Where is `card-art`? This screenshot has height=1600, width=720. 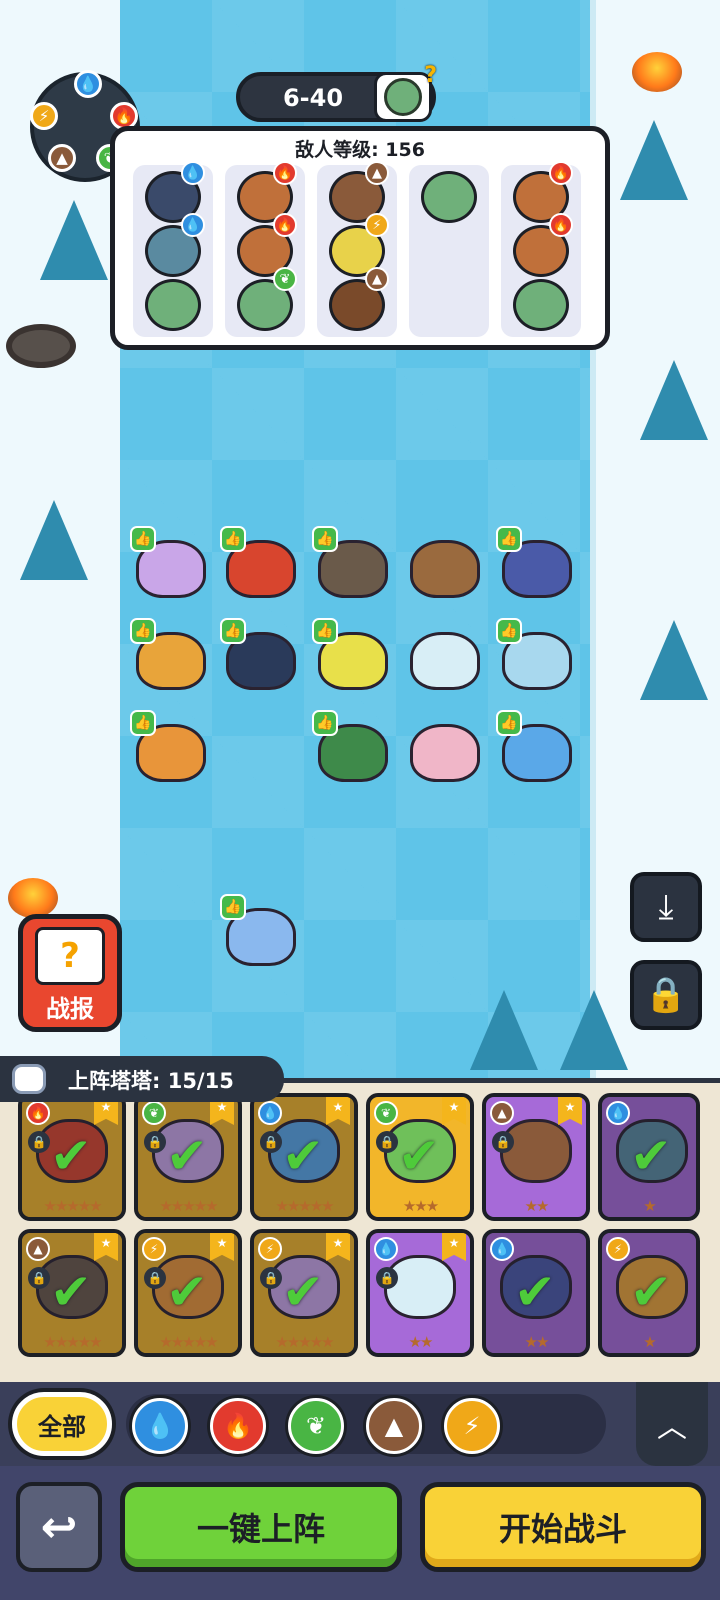 card-art is located at coordinates (420, 1287).